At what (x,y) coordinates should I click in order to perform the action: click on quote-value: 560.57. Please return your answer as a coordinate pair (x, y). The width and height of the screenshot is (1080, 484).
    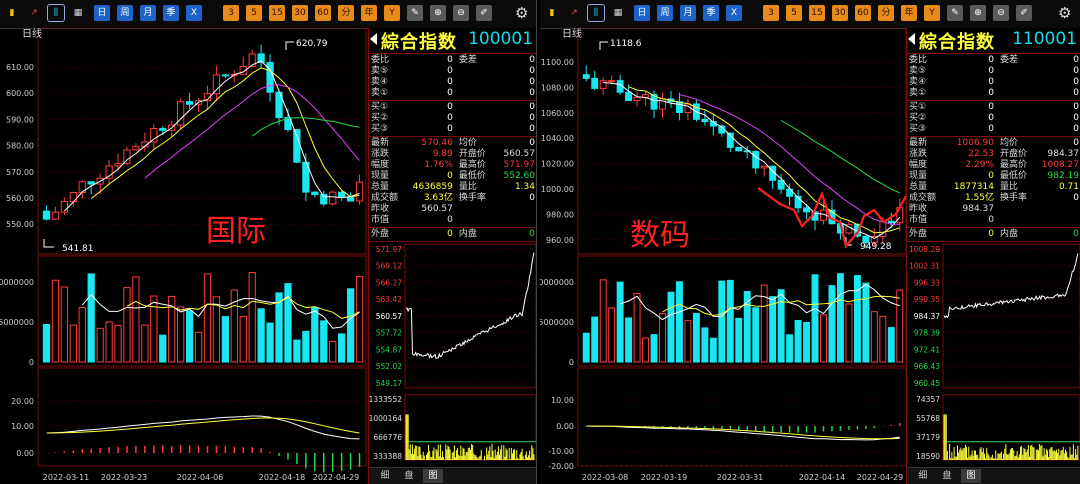
    Looking at the image, I should click on (437, 209).